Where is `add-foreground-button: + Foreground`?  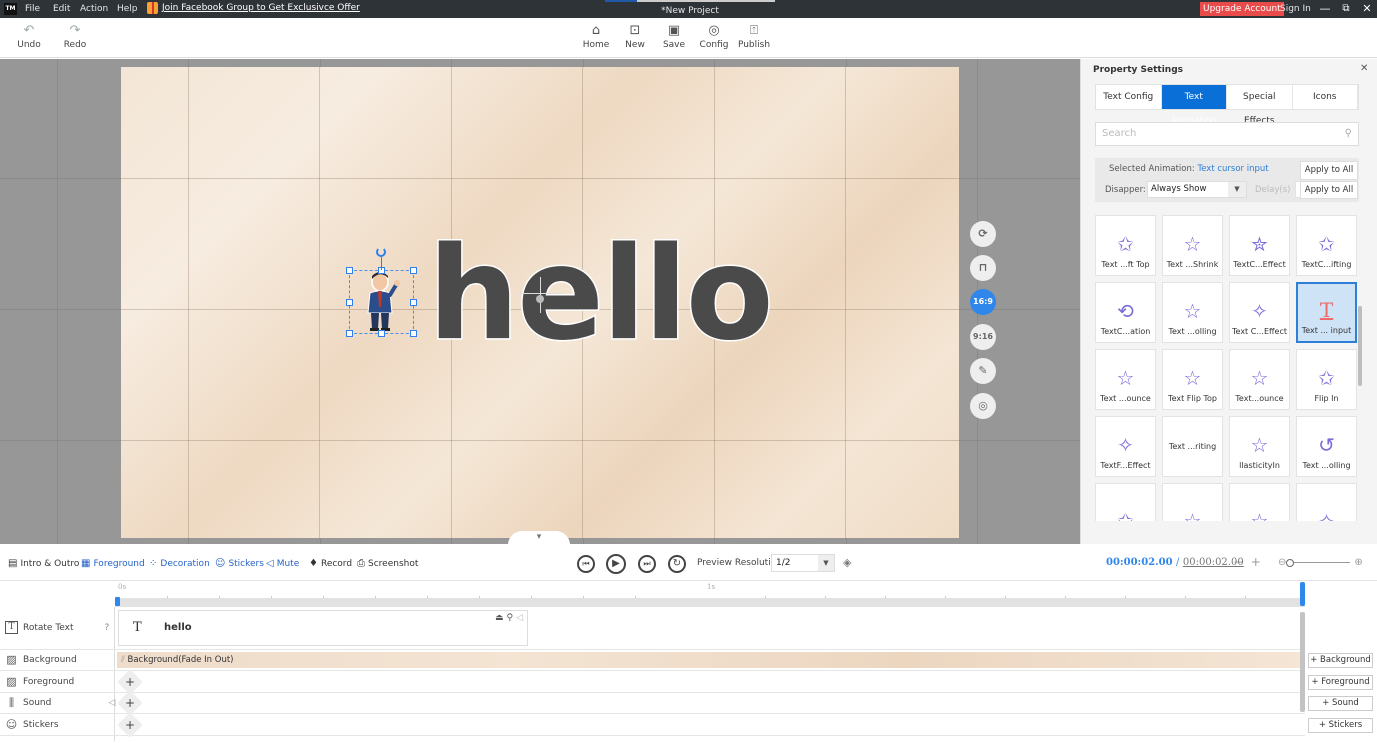 add-foreground-button: + Foreground is located at coordinates (1340, 682).